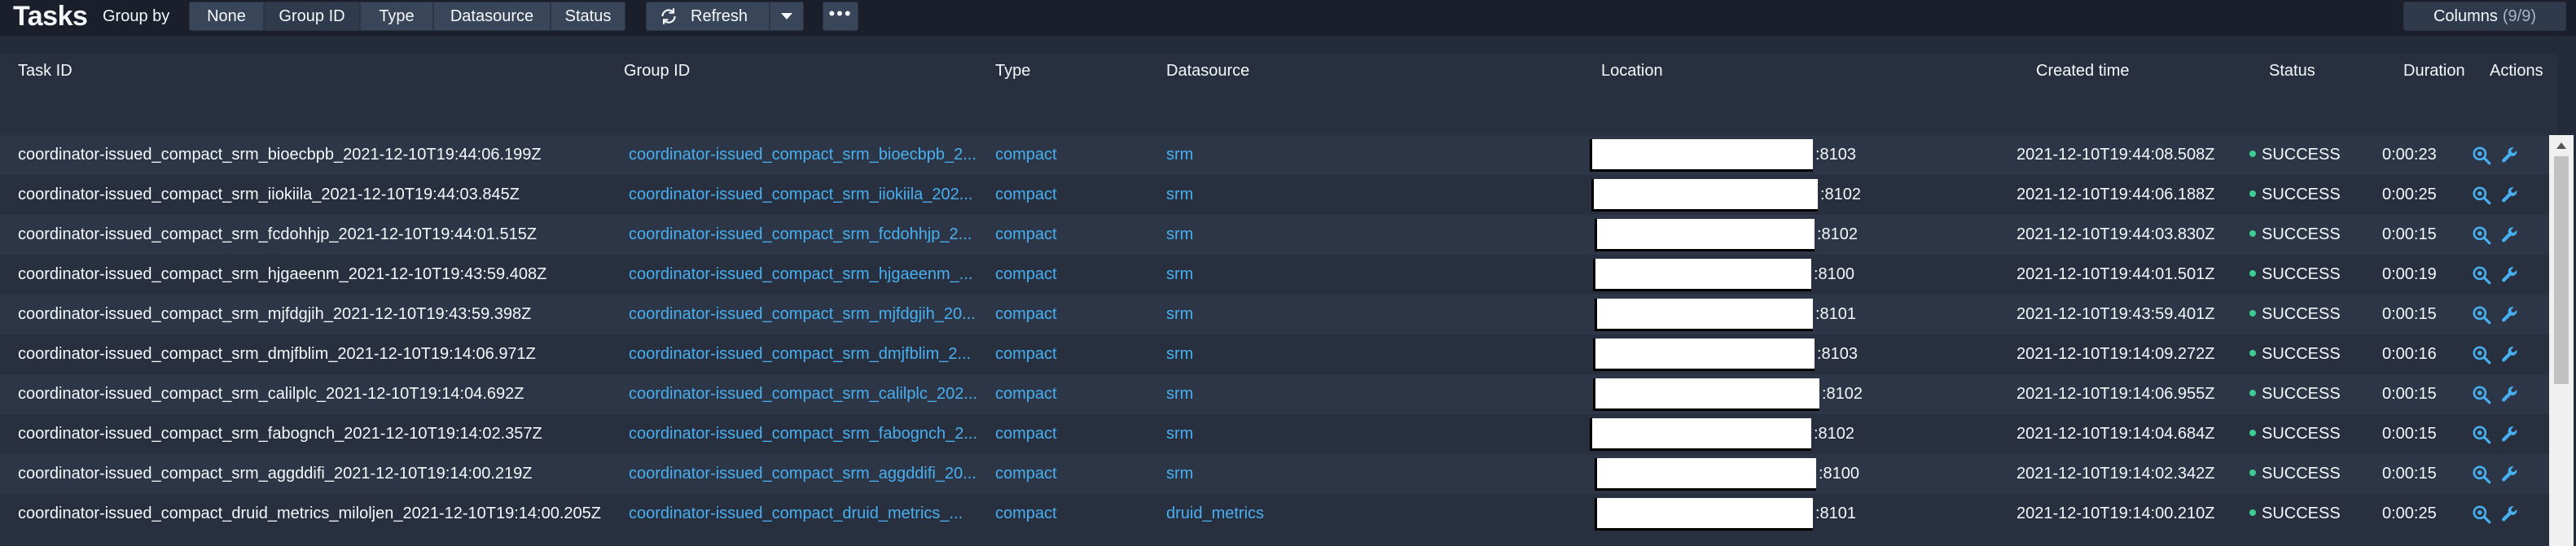 This screenshot has height=546, width=2576. I want to click on column-header-datasource: Datasource, so click(1207, 71).